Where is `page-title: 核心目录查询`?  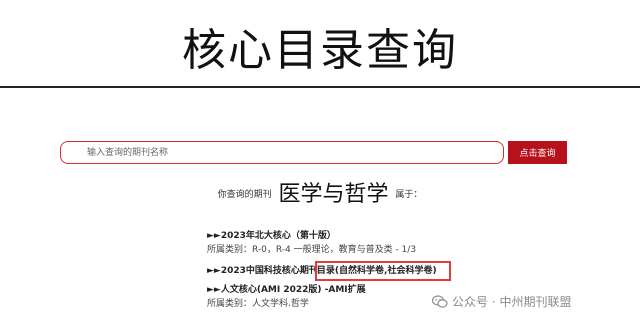
page-title: 核心目录查询 is located at coordinates (320, 50).